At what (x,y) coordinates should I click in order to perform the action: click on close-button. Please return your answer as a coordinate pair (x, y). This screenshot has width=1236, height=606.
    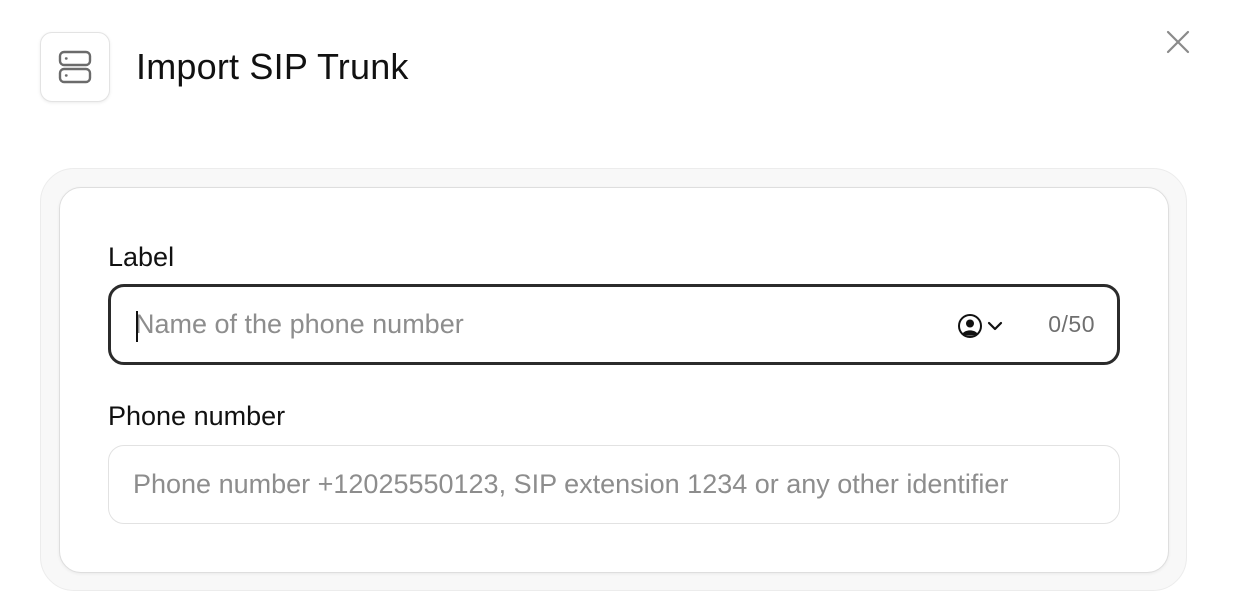
    Looking at the image, I should click on (1178, 42).